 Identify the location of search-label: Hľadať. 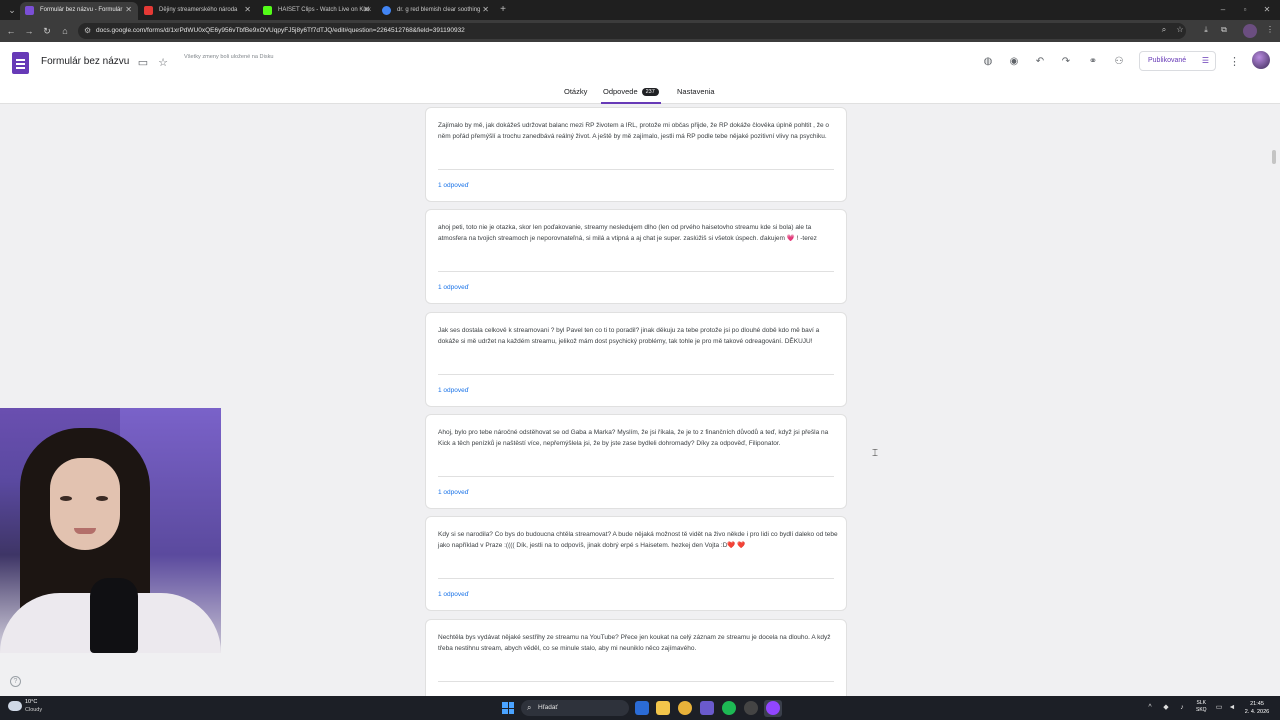
(548, 707).